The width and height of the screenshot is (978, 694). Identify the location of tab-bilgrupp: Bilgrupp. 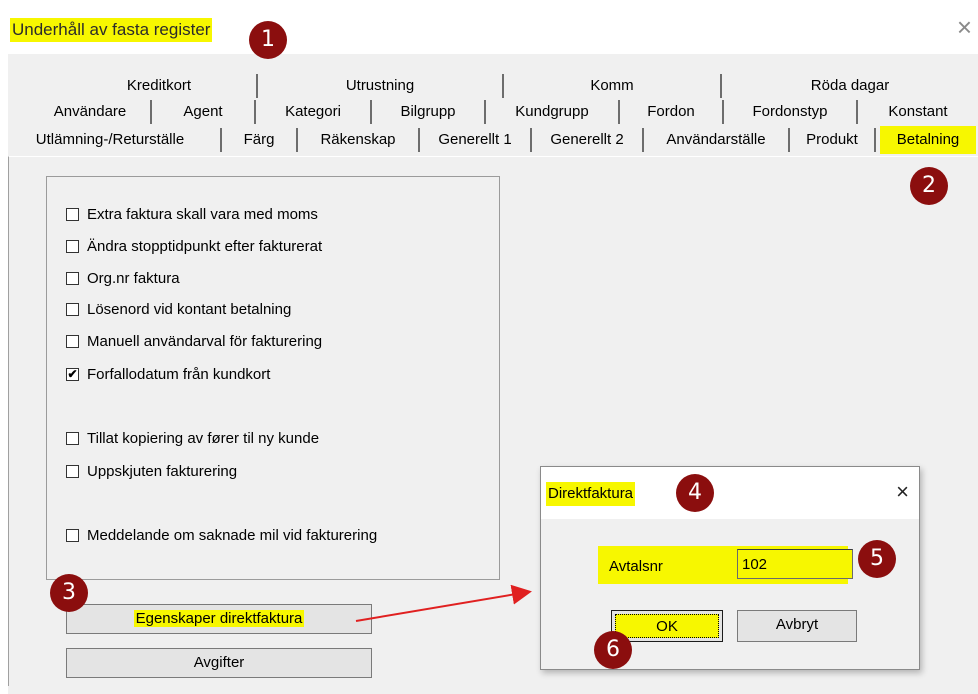
(429, 112).